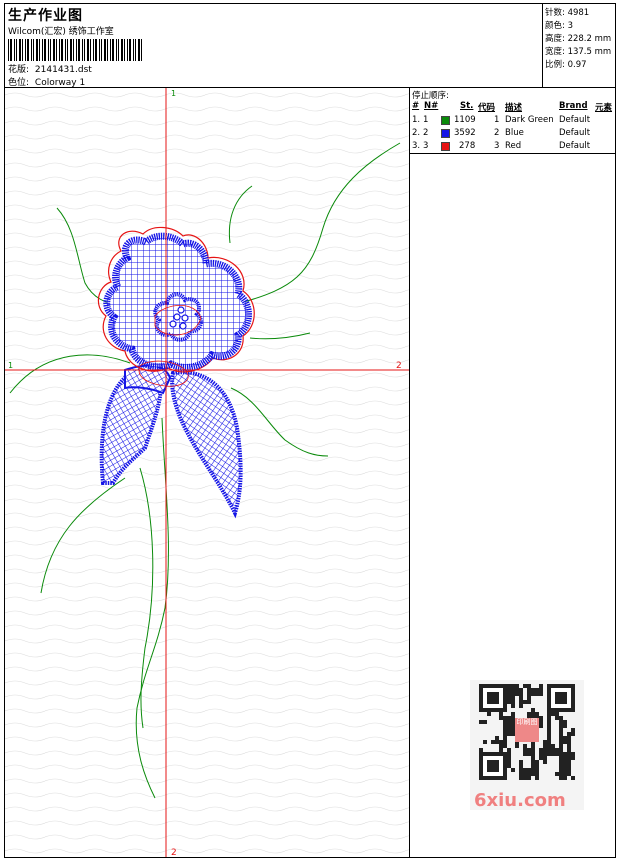  What do you see at coordinates (173, 93) in the screenshot?
I see `axis-label-top: 1` at bounding box center [173, 93].